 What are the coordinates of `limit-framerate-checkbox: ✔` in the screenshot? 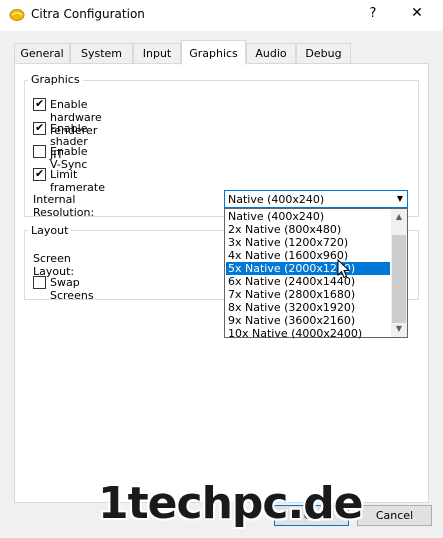 It's located at (39, 174).